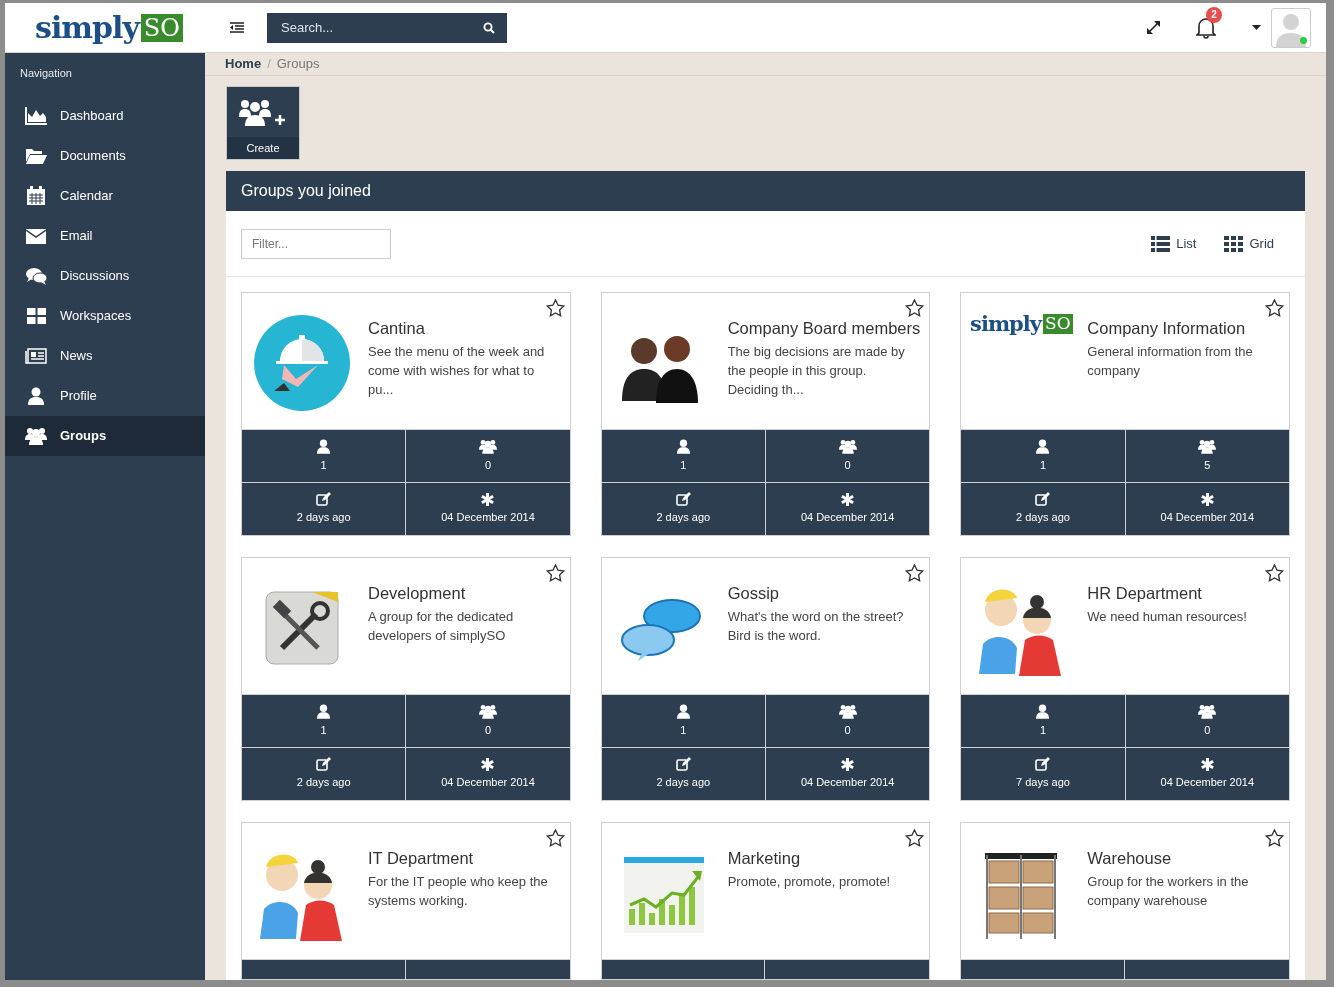 The image size is (1334, 987). I want to click on group-card: Gossip What's the word on the street? Bird is the word. 1 0 2 days ago 04 December 2014, so click(765, 679).